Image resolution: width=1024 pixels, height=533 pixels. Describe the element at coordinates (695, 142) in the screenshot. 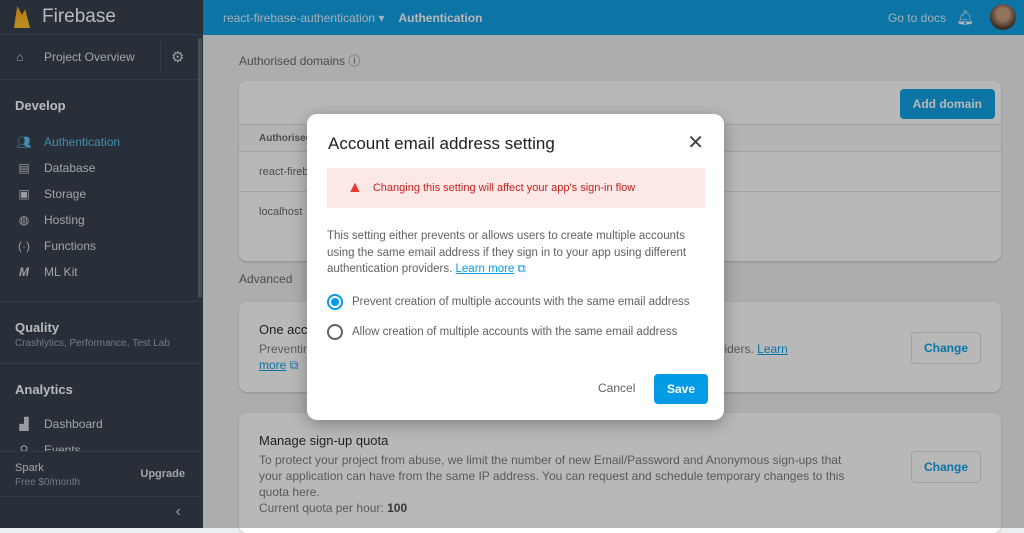

I see `close-icon: ✕` at that location.